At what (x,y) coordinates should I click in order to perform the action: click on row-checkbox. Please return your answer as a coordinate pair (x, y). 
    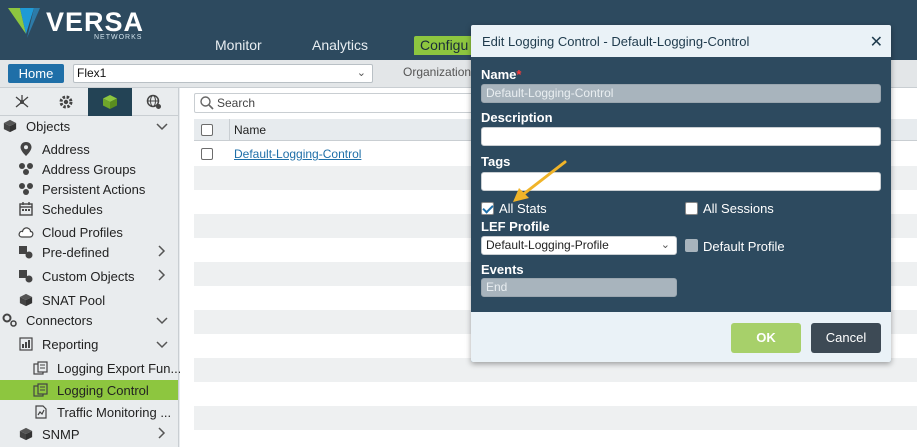
    Looking at the image, I should click on (207, 154).